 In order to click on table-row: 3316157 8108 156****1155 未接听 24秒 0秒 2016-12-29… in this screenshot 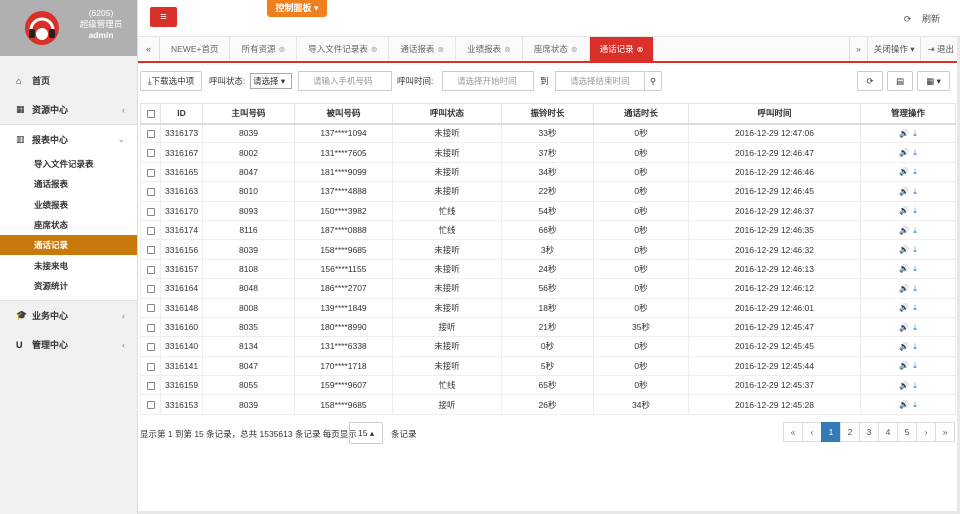, I will do `click(548, 269)`.